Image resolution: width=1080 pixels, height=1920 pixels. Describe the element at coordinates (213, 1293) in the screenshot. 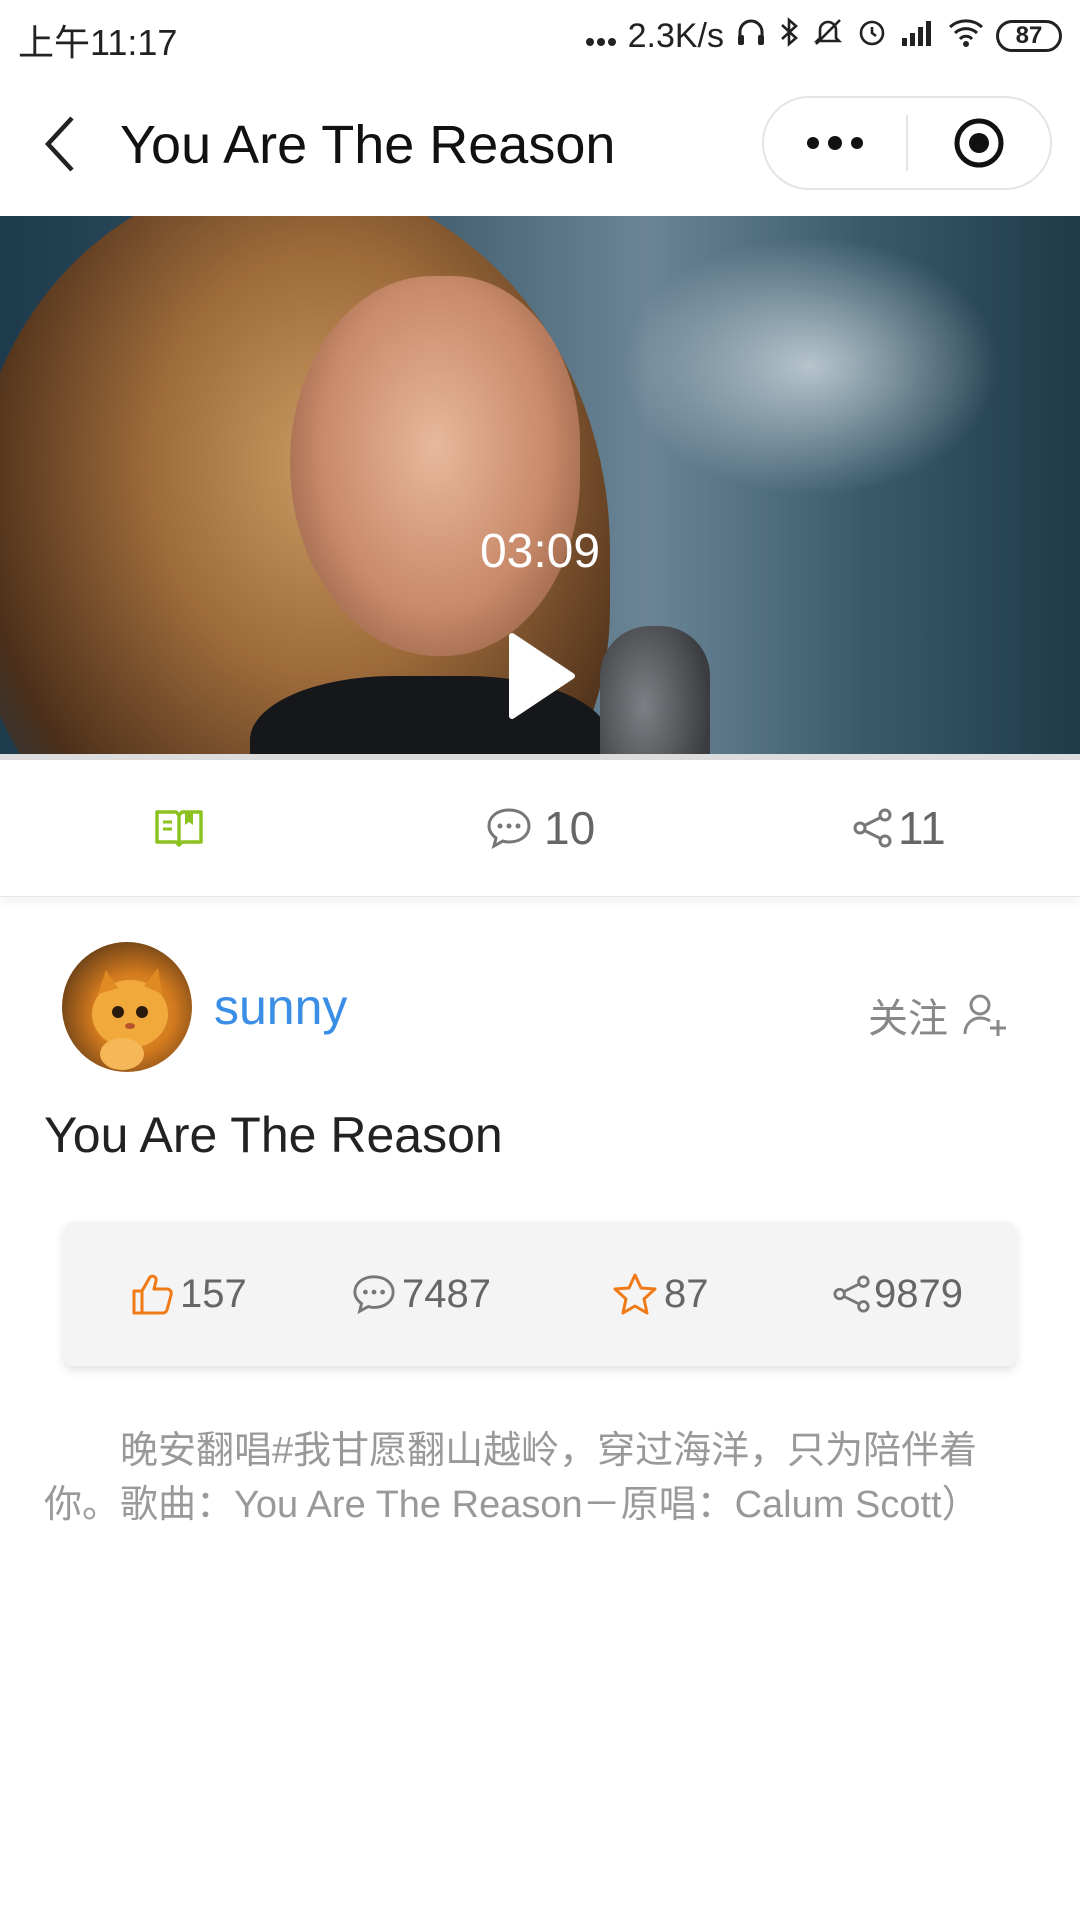

I see `like-count: 157` at that location.